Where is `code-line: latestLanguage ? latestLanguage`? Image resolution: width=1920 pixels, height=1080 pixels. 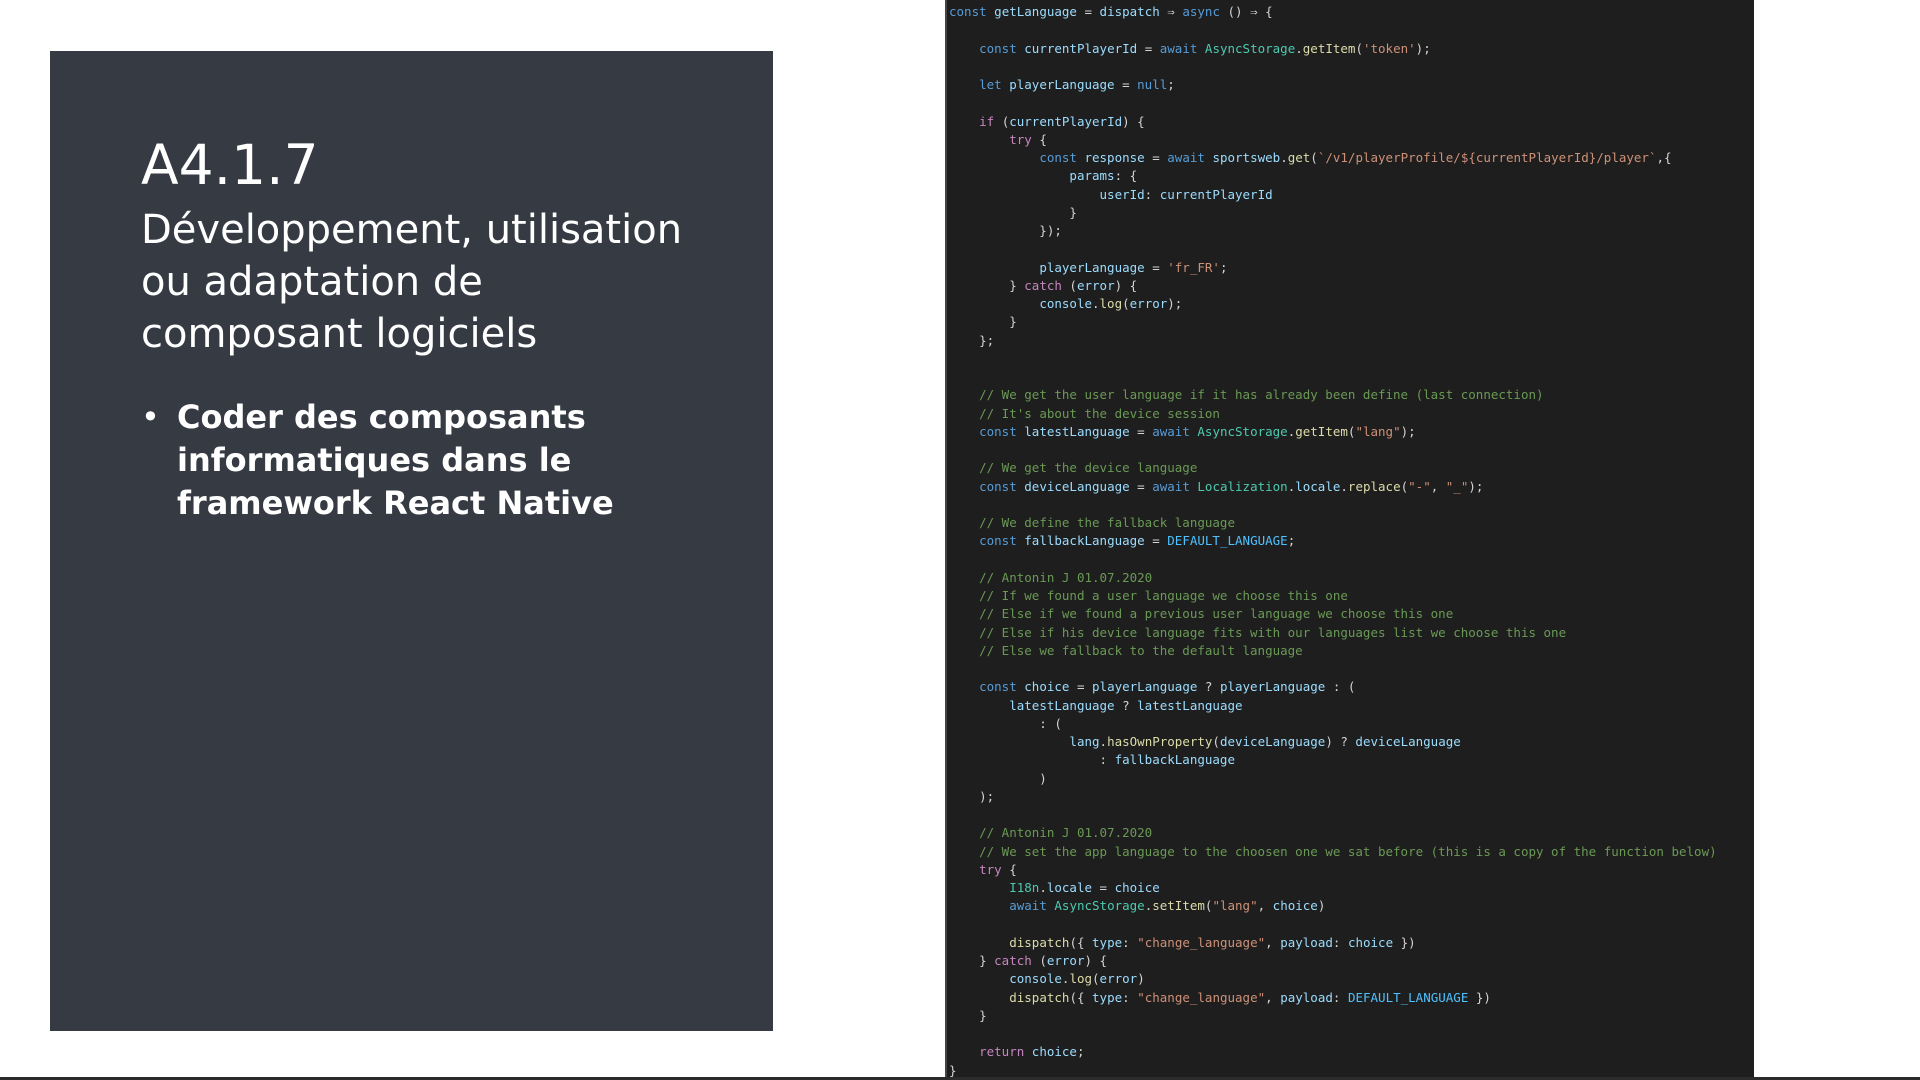 code-line: latestLanguage ? latestLanguage is located at coordinates (1126, 705).